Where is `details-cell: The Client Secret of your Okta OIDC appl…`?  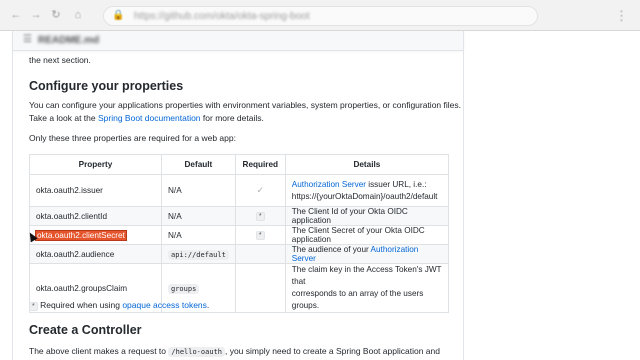
details-cell: The Client Secret of your Okta OIDC appl… is located at coordinates (367, 235).